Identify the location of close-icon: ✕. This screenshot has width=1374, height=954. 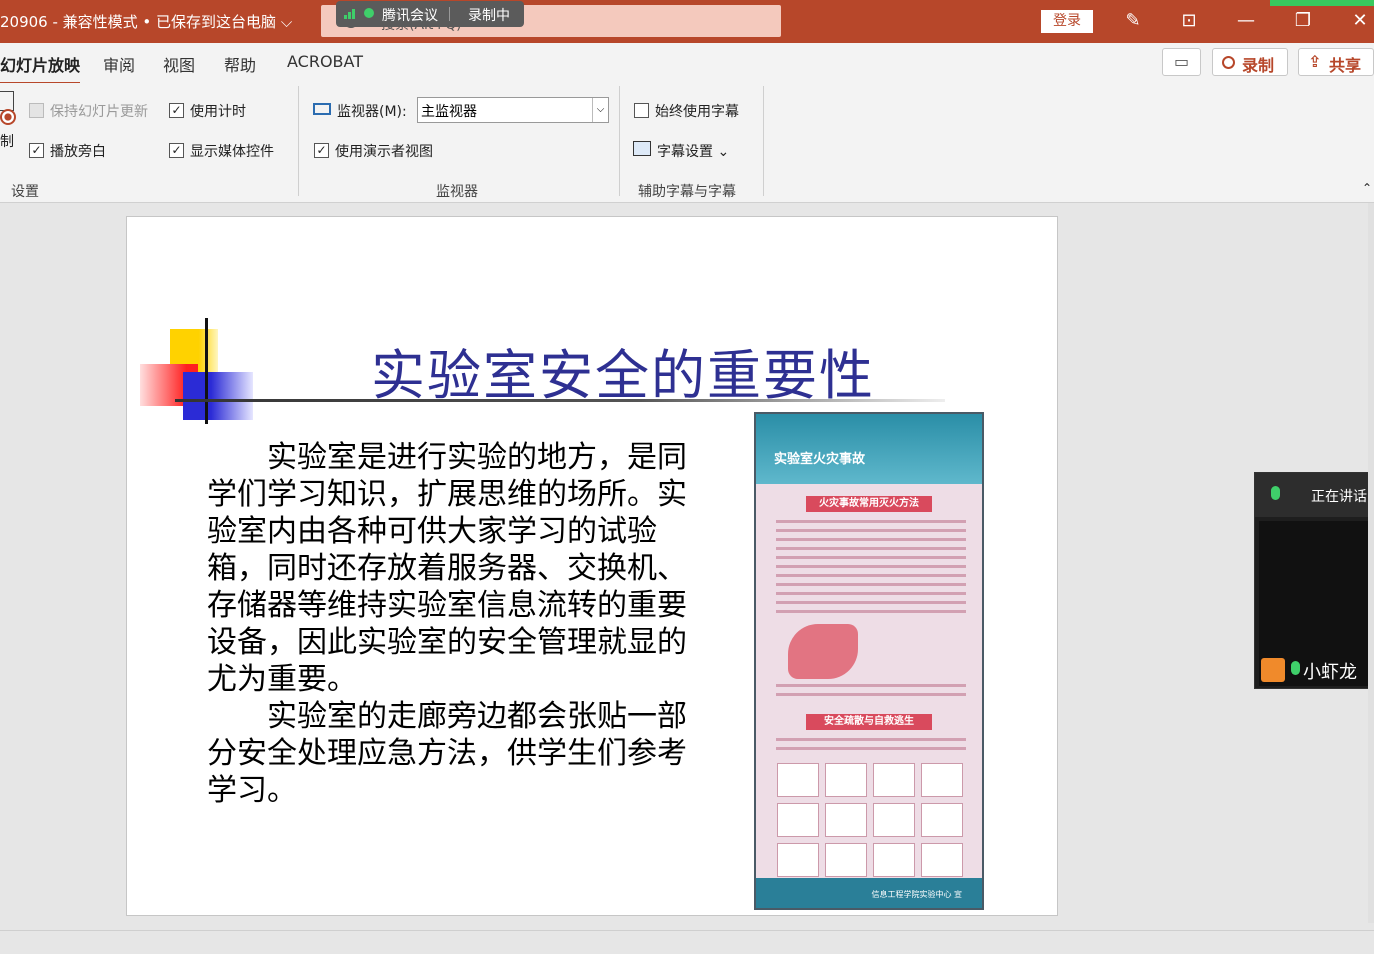
(1360, 21).